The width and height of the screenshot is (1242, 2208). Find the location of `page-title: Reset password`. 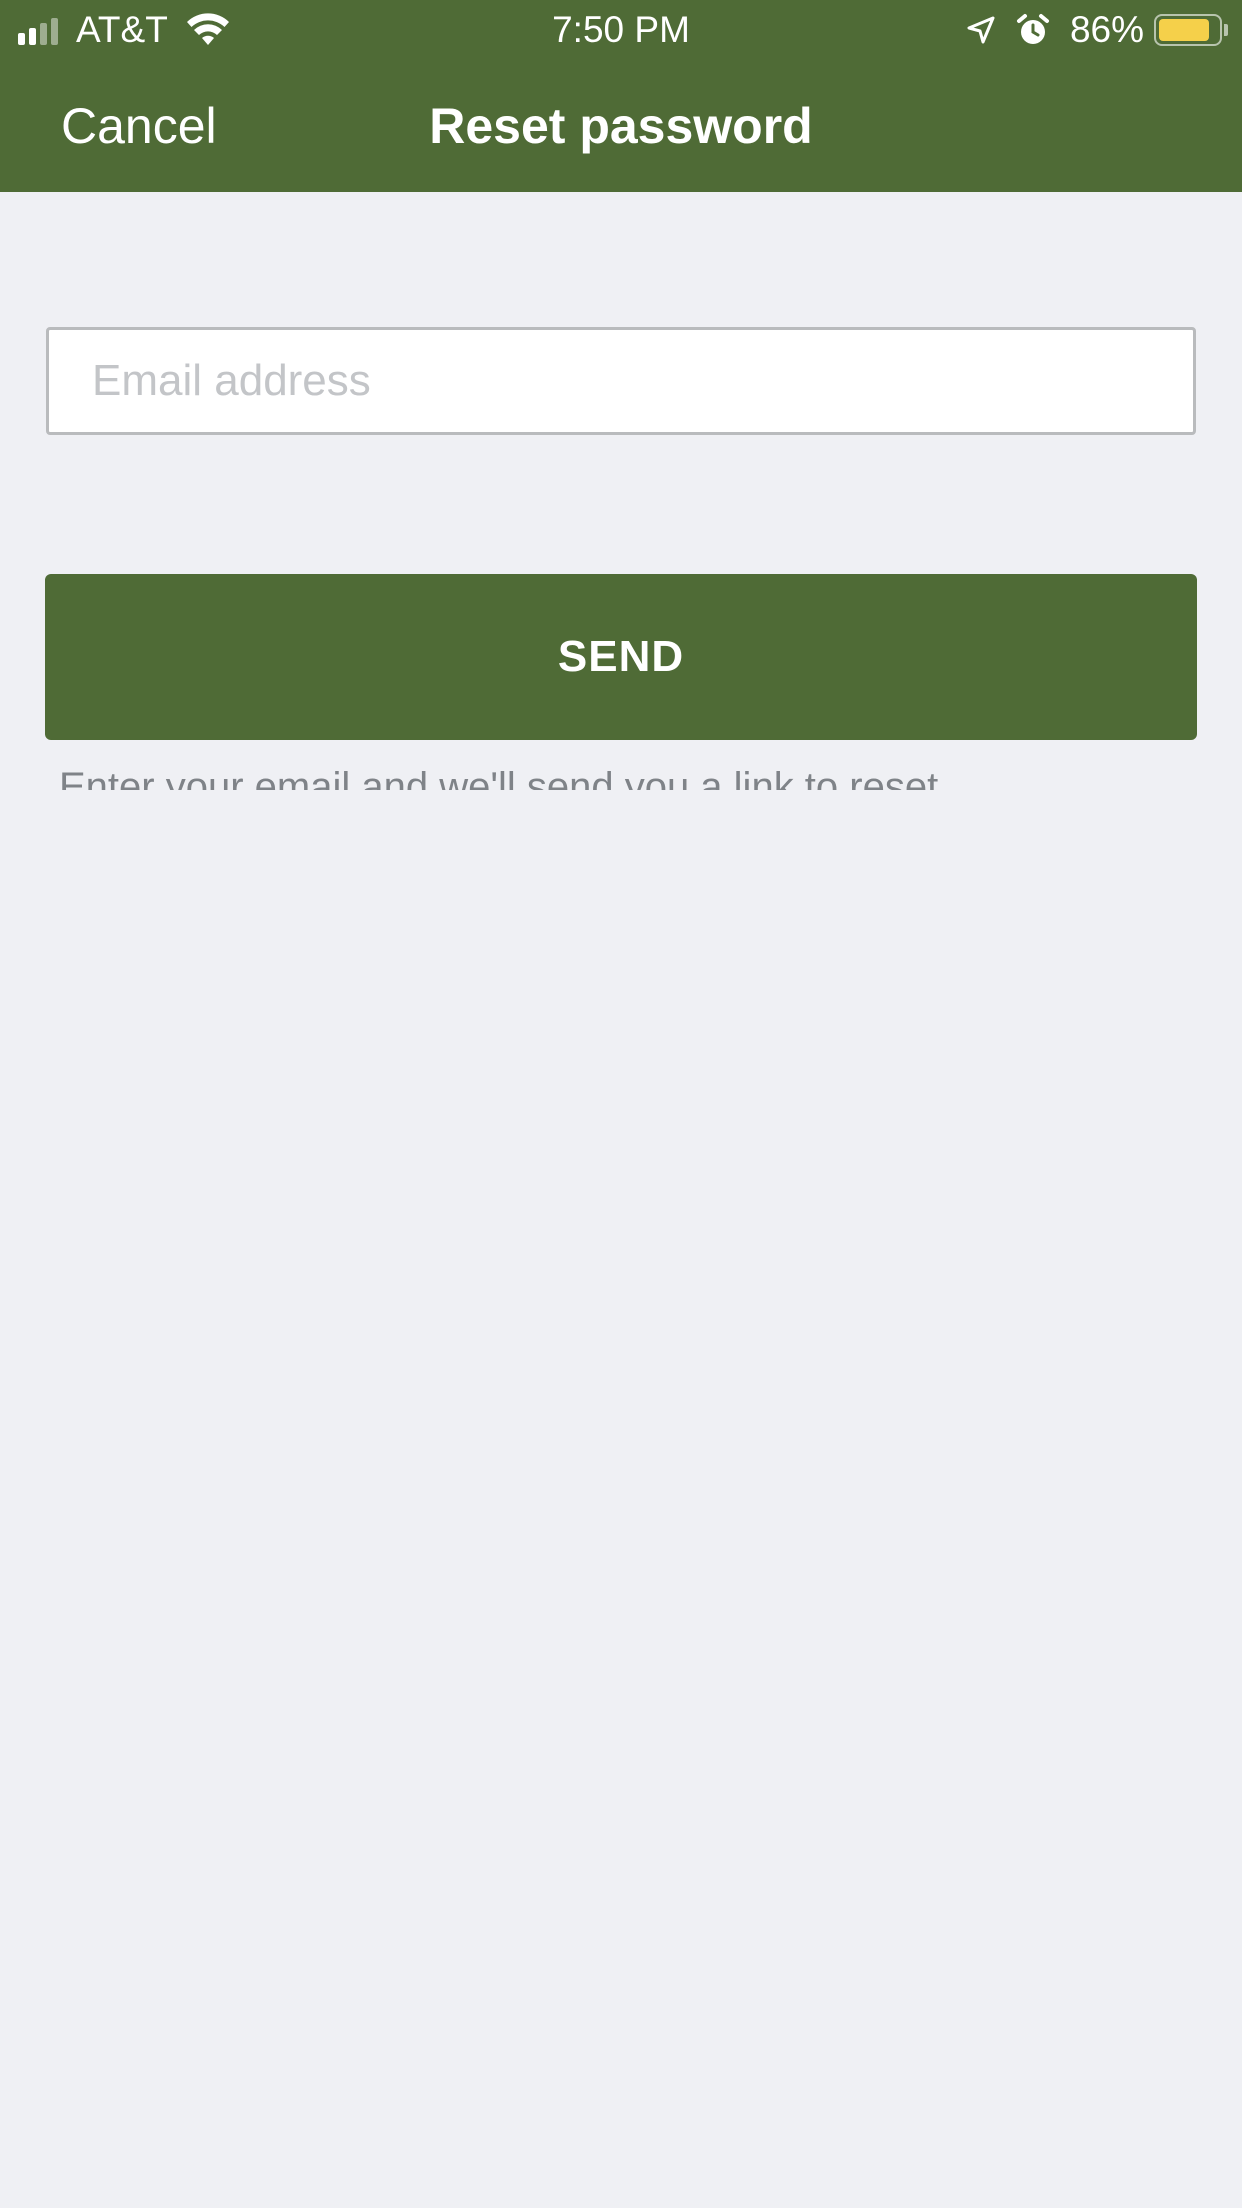

page-title: Reset password is located at coordinates (621, 126).